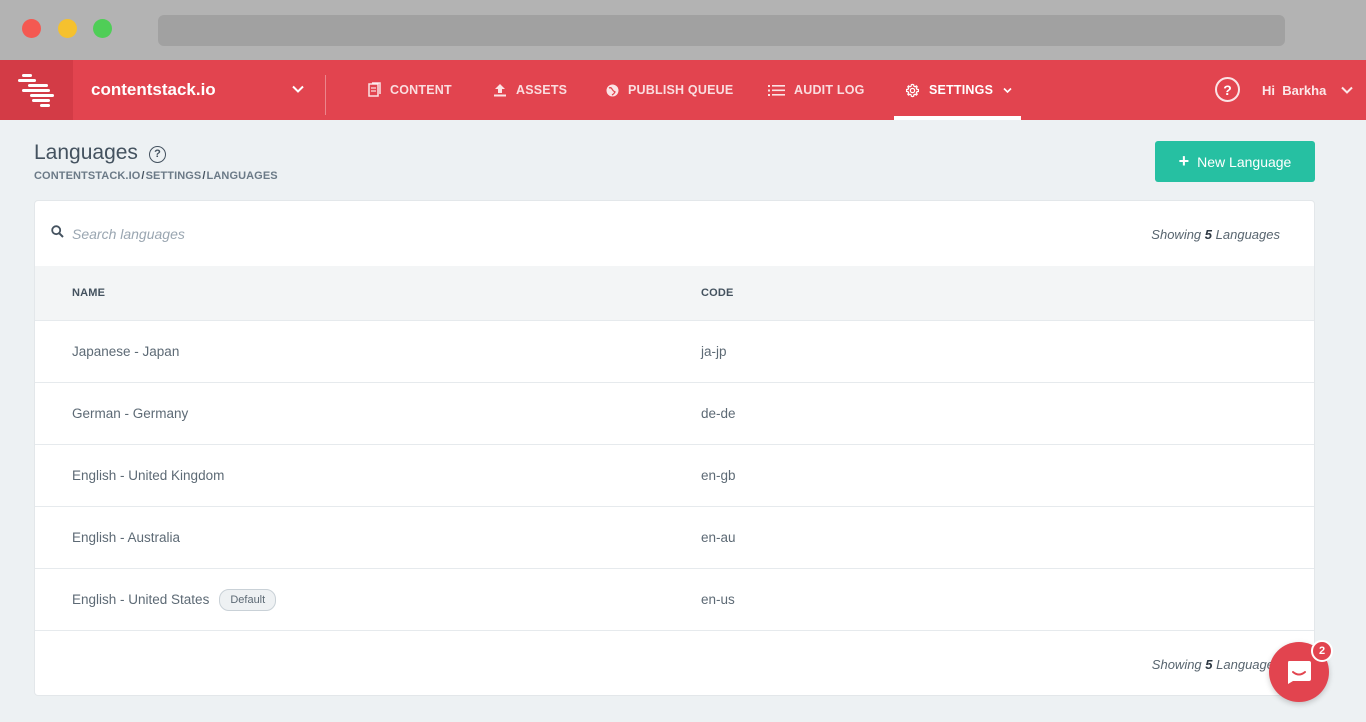 The image size is (1366, 722). What do you see at coordinates (141, 599) in the screenshot?
I see `language-name: English - United States` at bounding box center [141, 599].